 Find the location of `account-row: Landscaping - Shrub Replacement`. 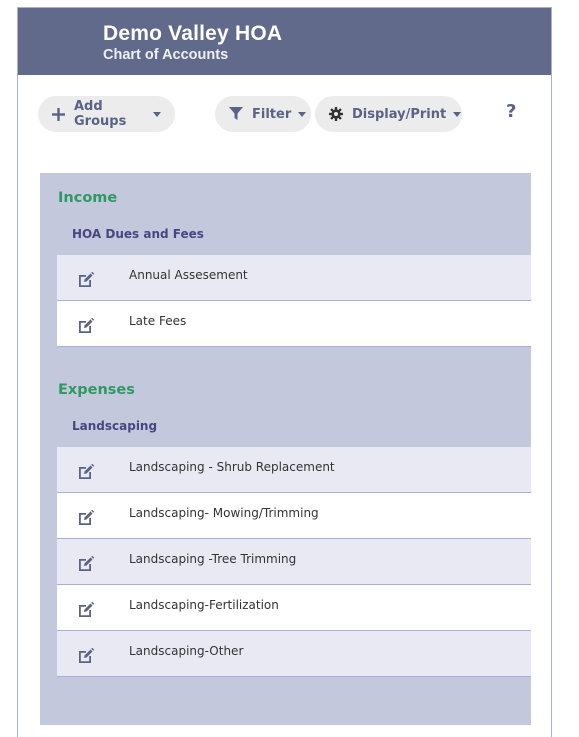

account-row: Landscaping - Shrub Replacement is located at coordinates (294, 470).